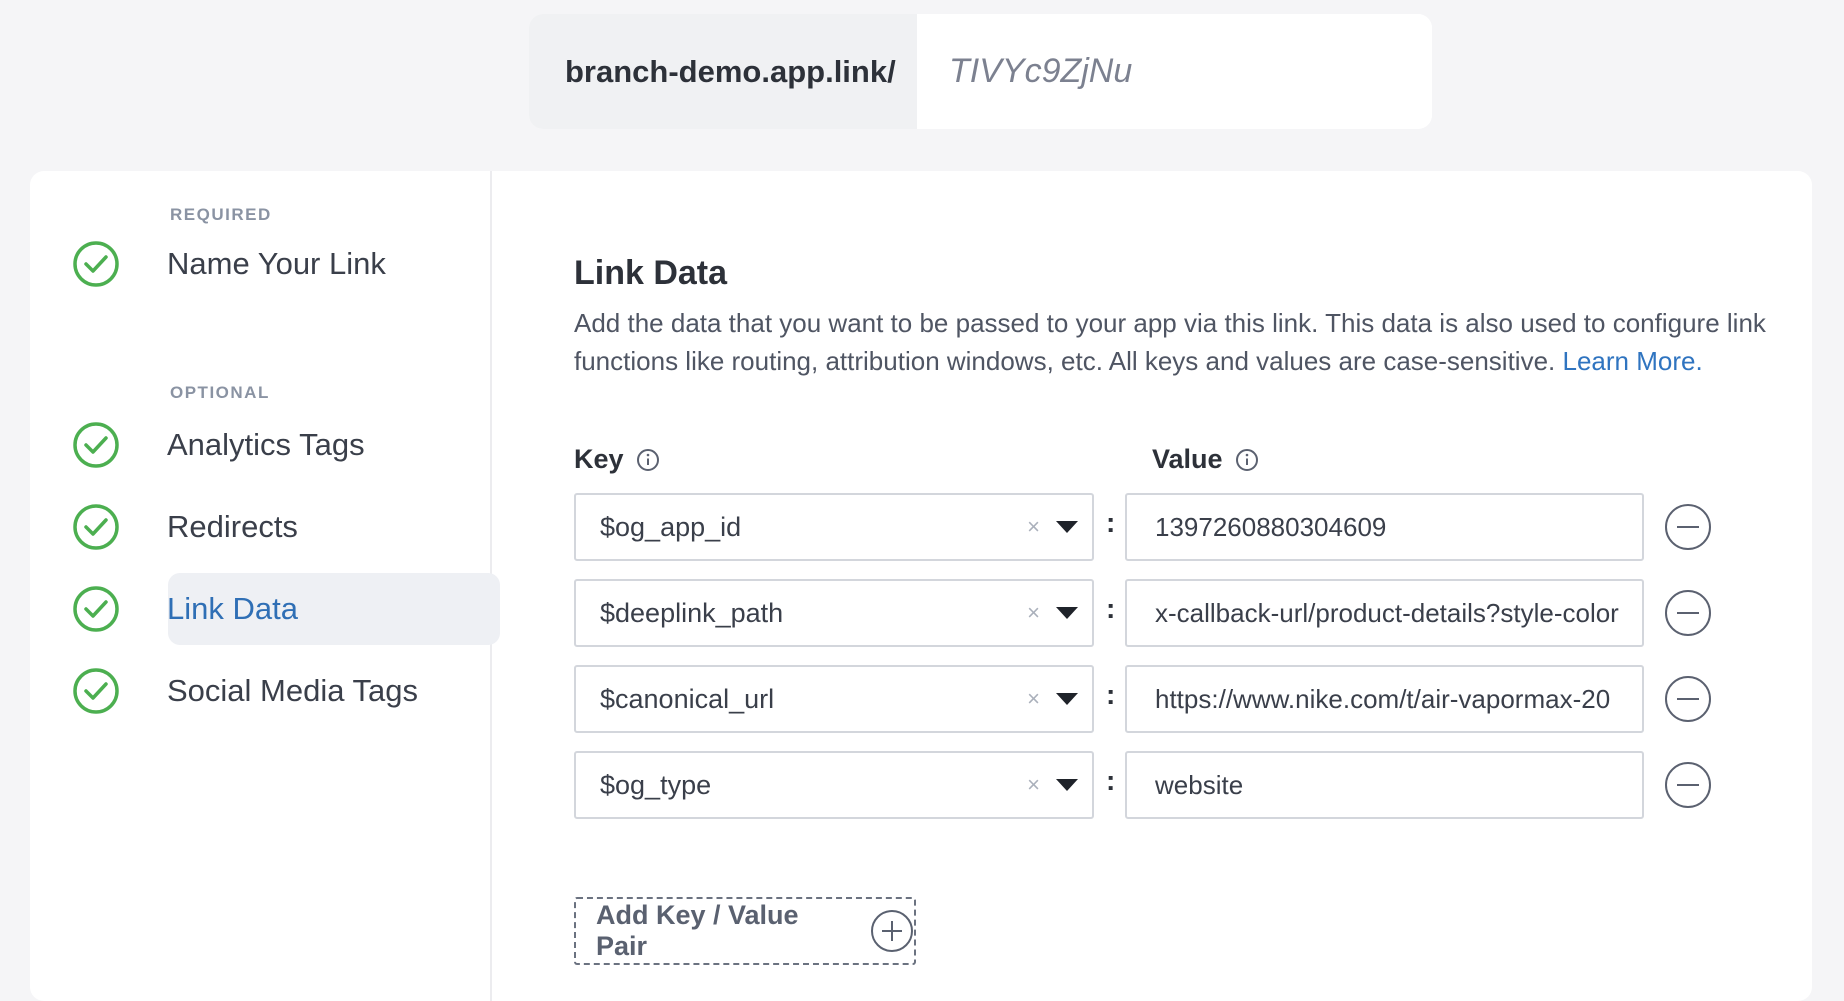 This screenshot has height=1001, width=1844. What do you see at coordinates (1187, 459) in the screenshot?
I see `value-header-label: Value` at bounding box center [1187, 459].